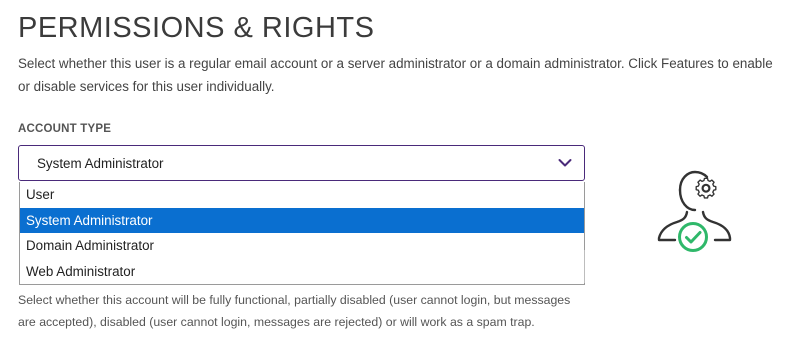 This screenshot has height=359, width=789. I want to click on option-system-administrator: System Administrator, so click(302, 220).